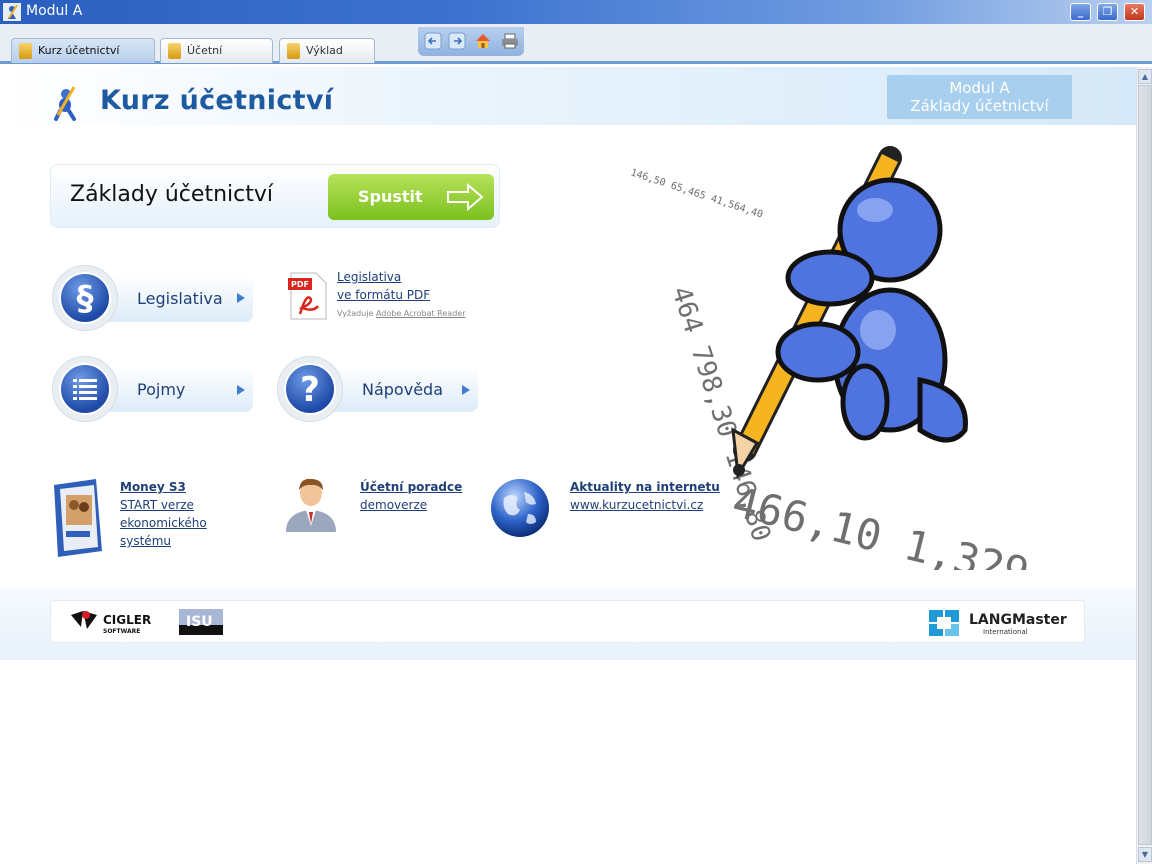  I want to click on tab-kurz-modul-a: Kurz účetnictví Modul A, so click(83, 59).